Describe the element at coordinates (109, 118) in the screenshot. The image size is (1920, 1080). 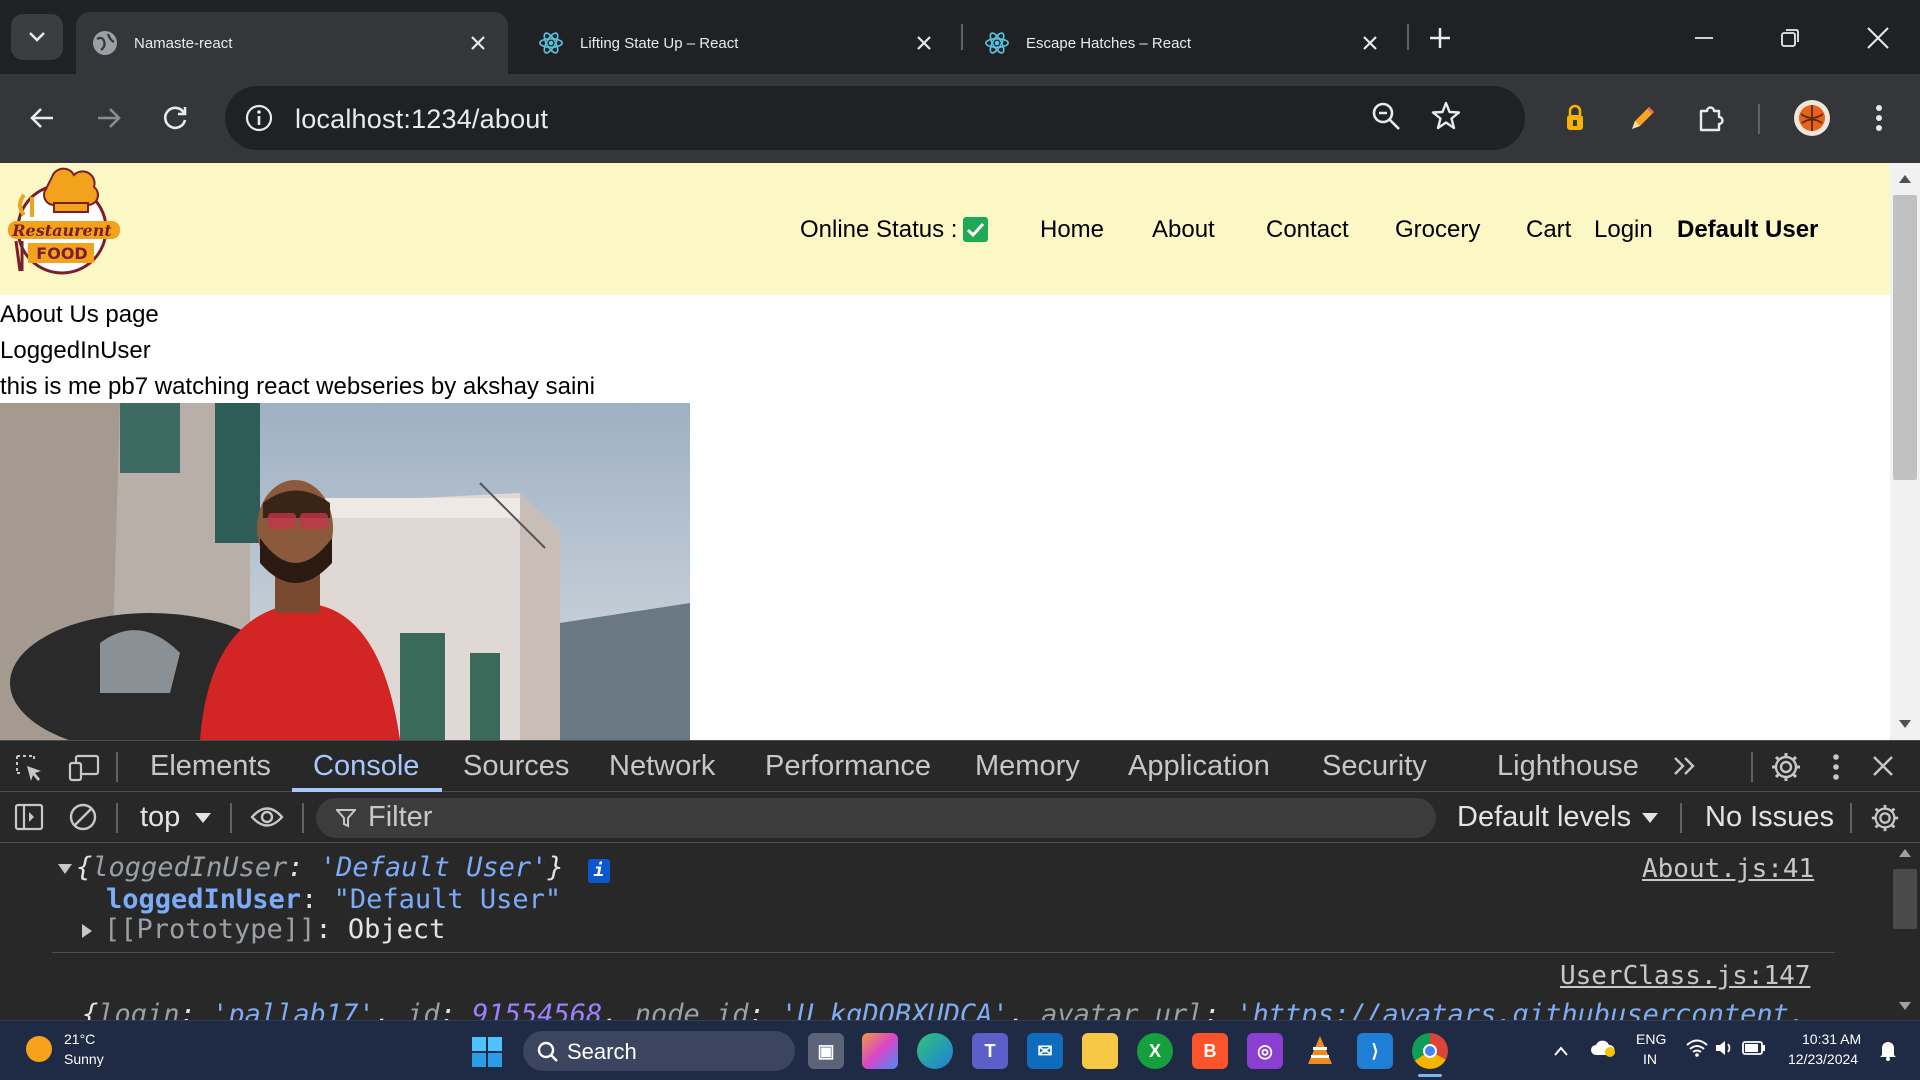
I see `forward-button` at that location.